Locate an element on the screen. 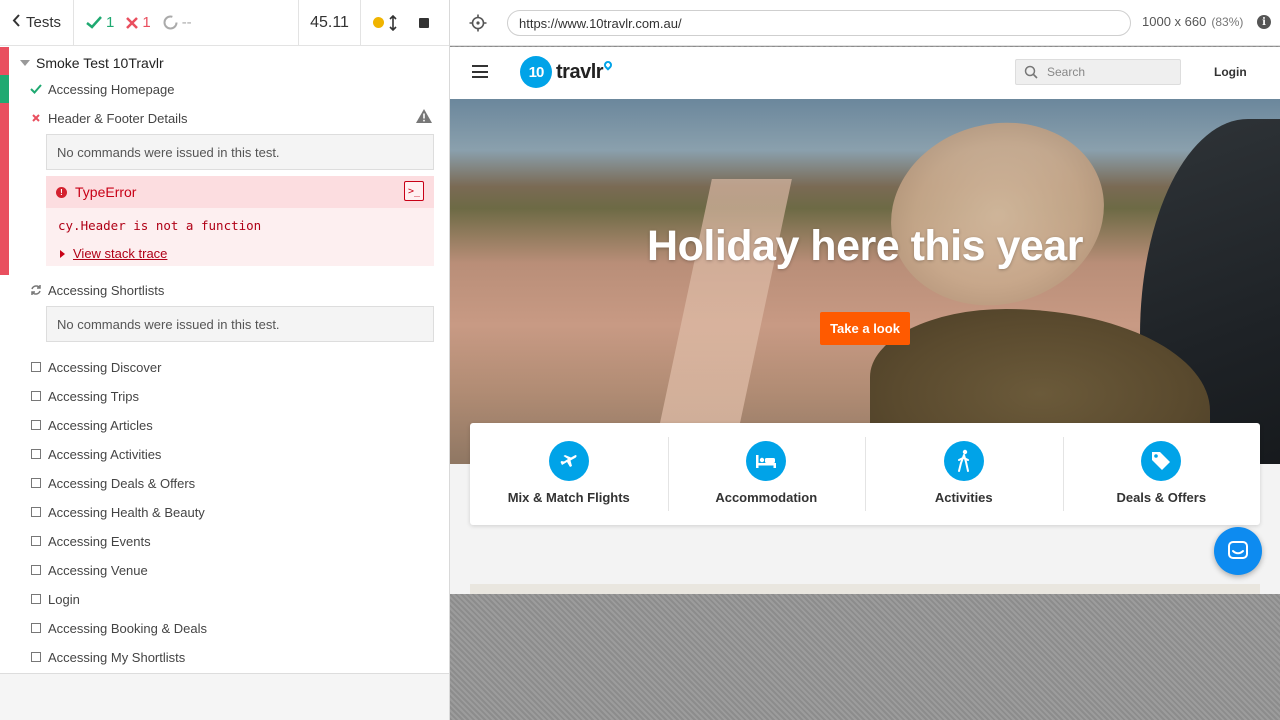  reporter-header: Tests 1 1 -- 45.11 is located at coordinates (224, 23).